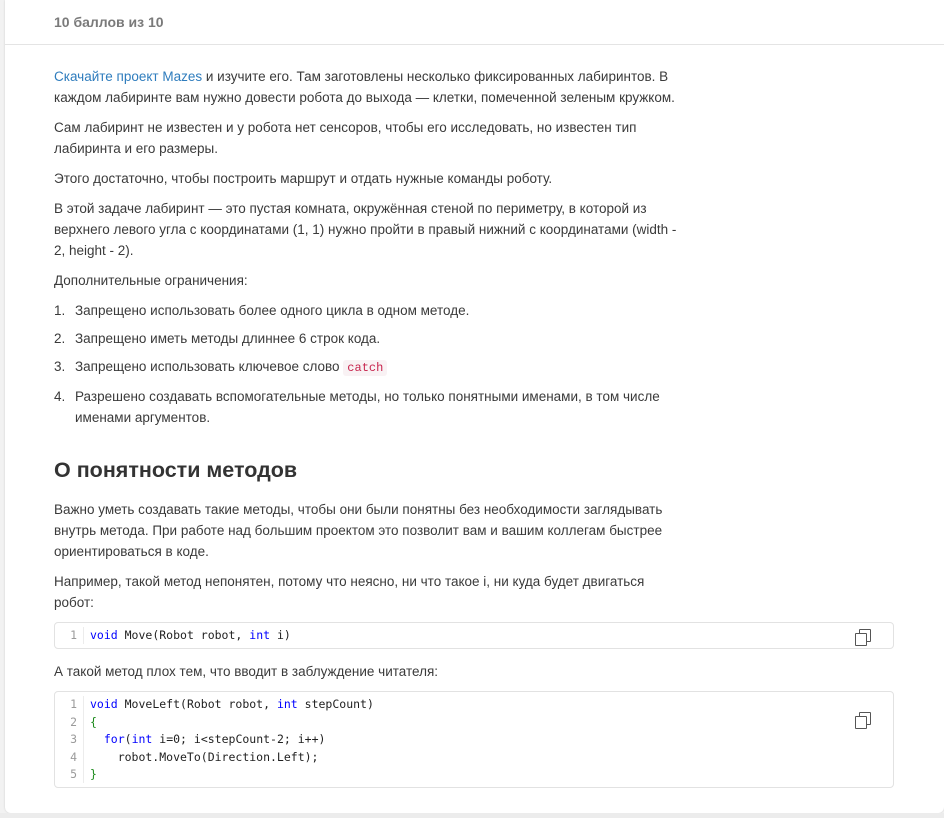  Describe the element at coordinates (60, 310) in the screenshot. I see `list-item-number: 1.` at that location.